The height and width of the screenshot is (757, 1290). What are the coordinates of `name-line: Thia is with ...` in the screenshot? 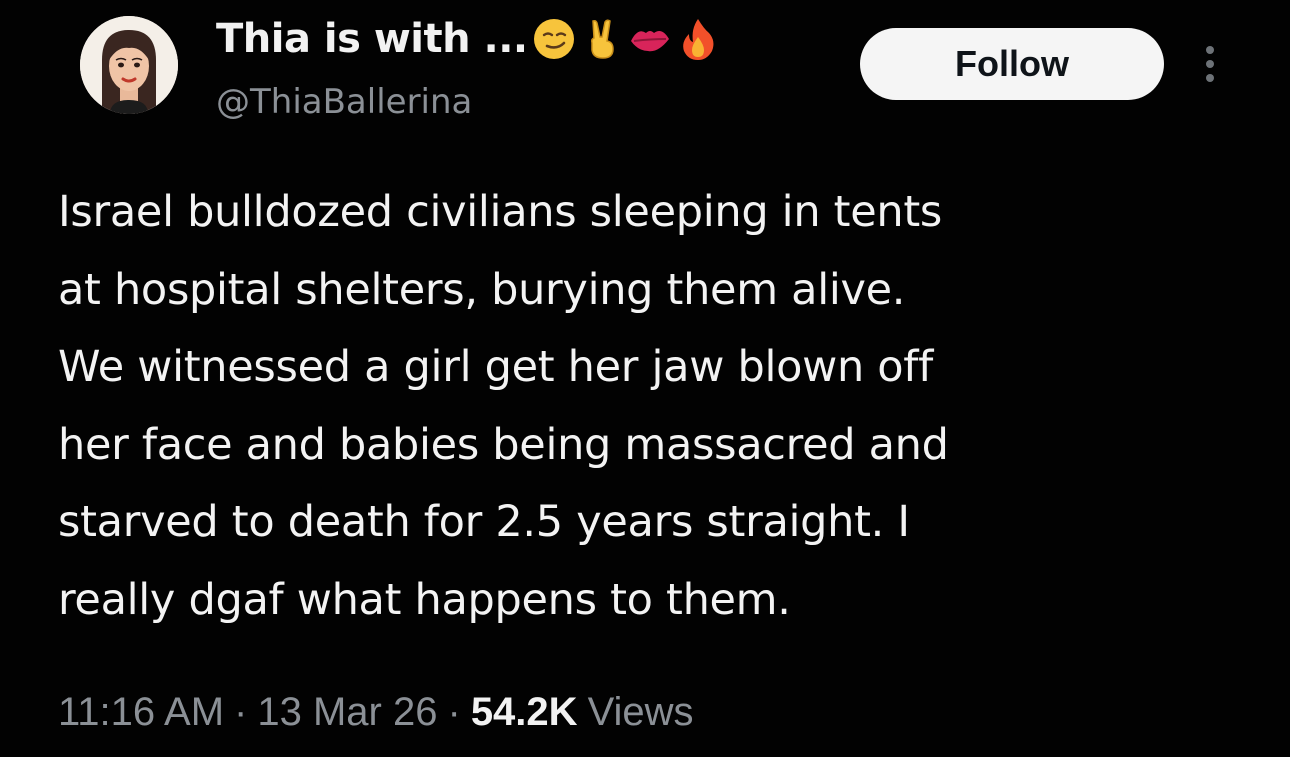 It's located at (468, 39).